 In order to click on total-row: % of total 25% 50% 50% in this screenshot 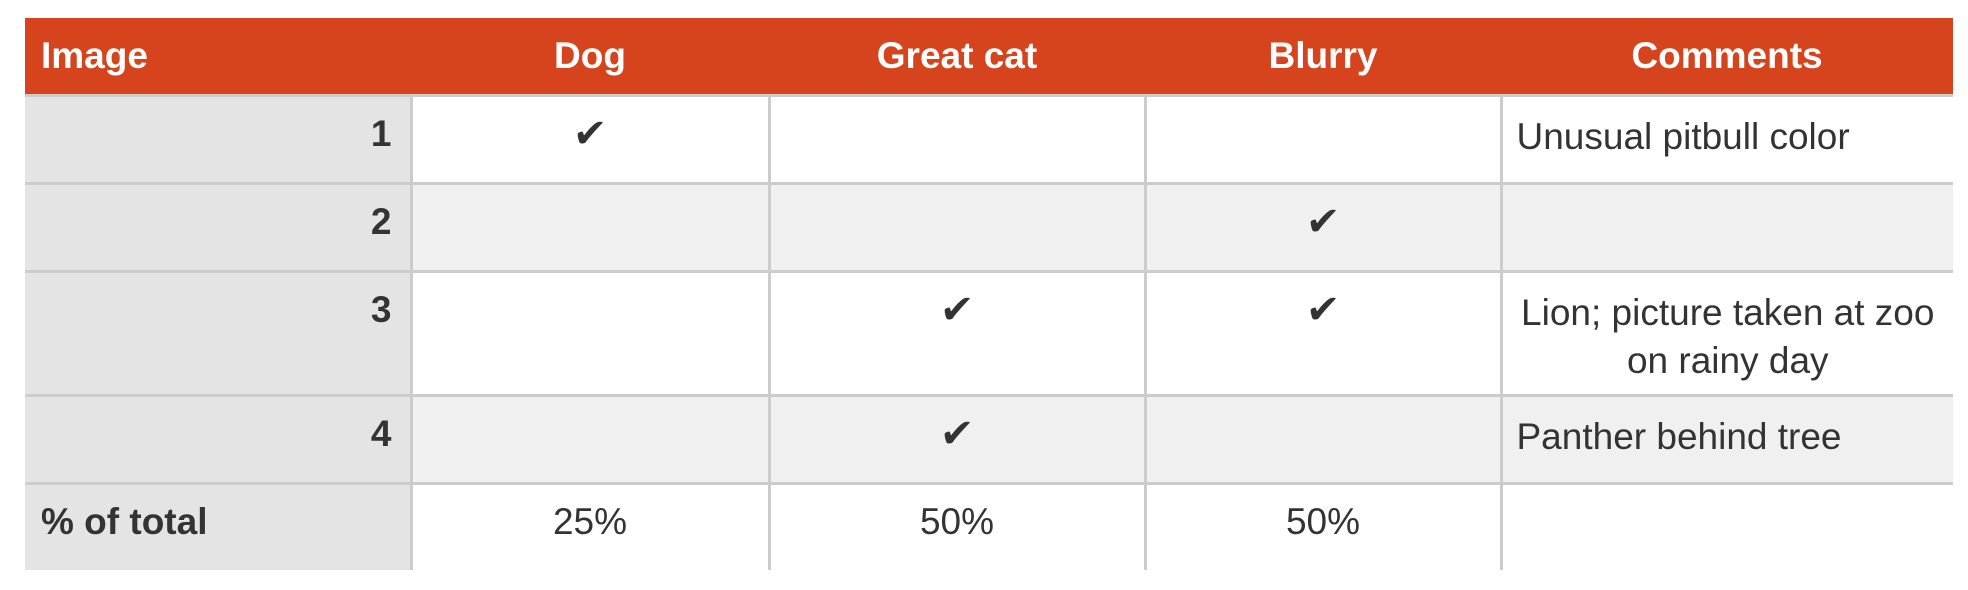, I will do `click(989, 526)`.